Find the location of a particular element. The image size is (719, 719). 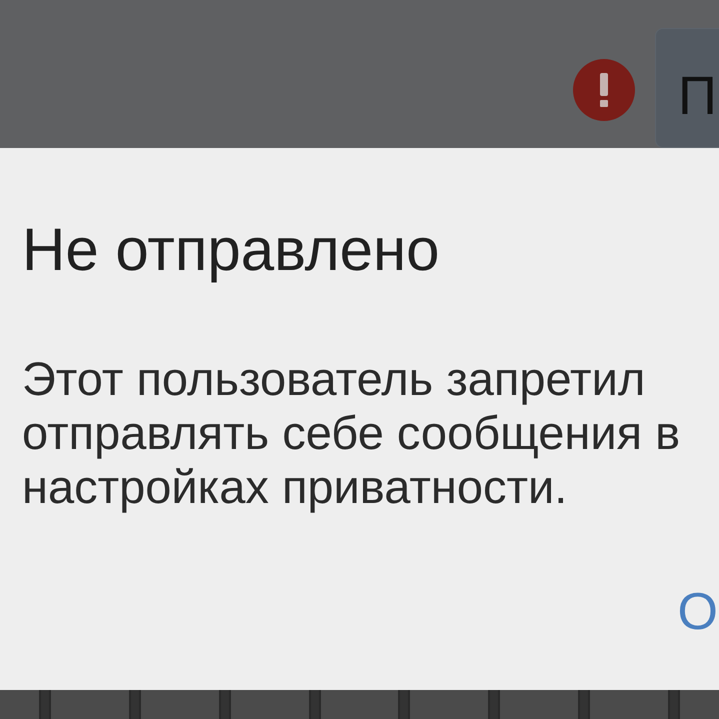

dialog-title: Не отправлено is located at coordinates (231, 250).